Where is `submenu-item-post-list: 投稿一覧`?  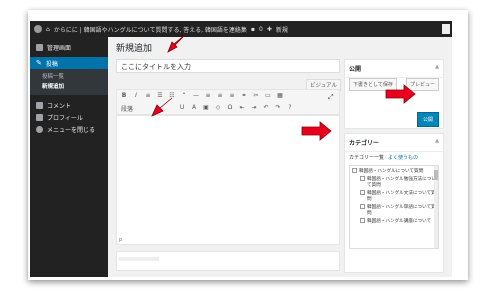 submenu-item-post-list: 投稿一覧 is located at coordinates (69, 77).